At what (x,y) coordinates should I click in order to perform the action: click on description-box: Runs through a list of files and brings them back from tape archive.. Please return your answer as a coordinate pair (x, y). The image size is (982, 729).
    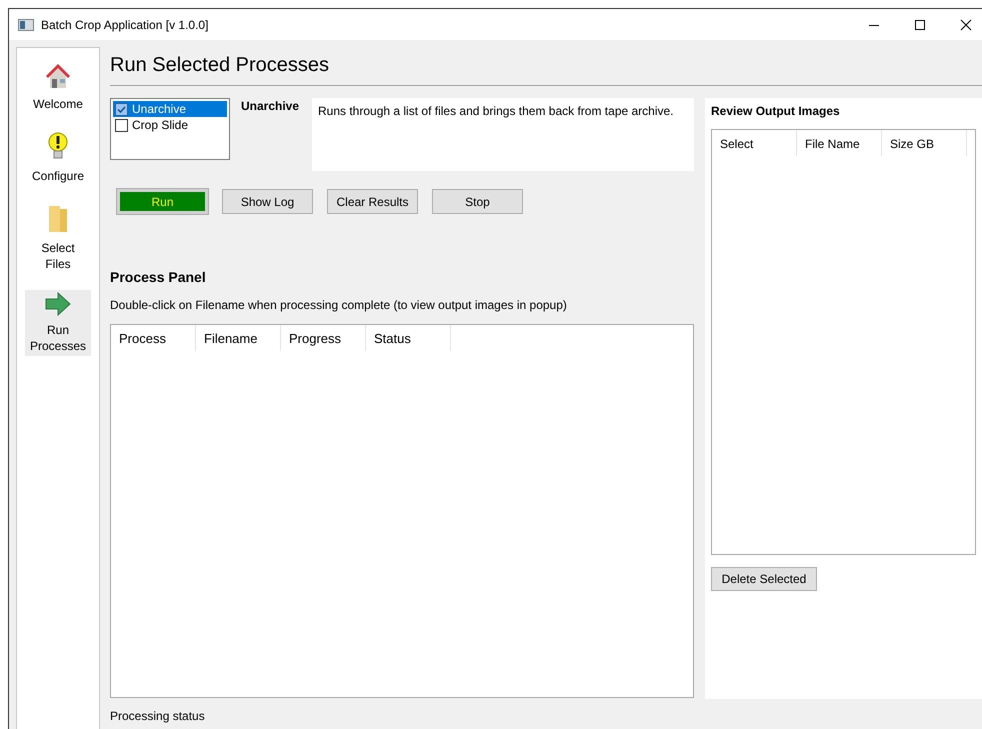
    Looking at the image, I should click on (503, 134).